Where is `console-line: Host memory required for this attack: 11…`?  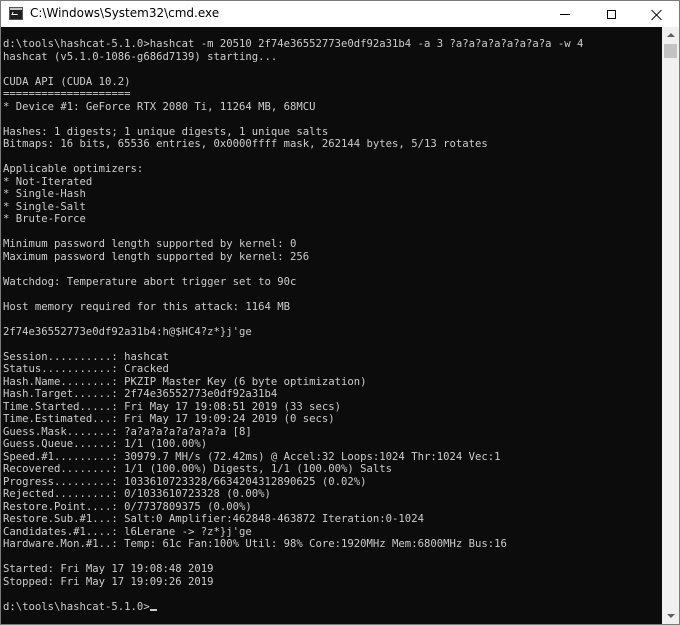
console-line: Host memory required for this attack: 11… is located at coordinates (147, 306).